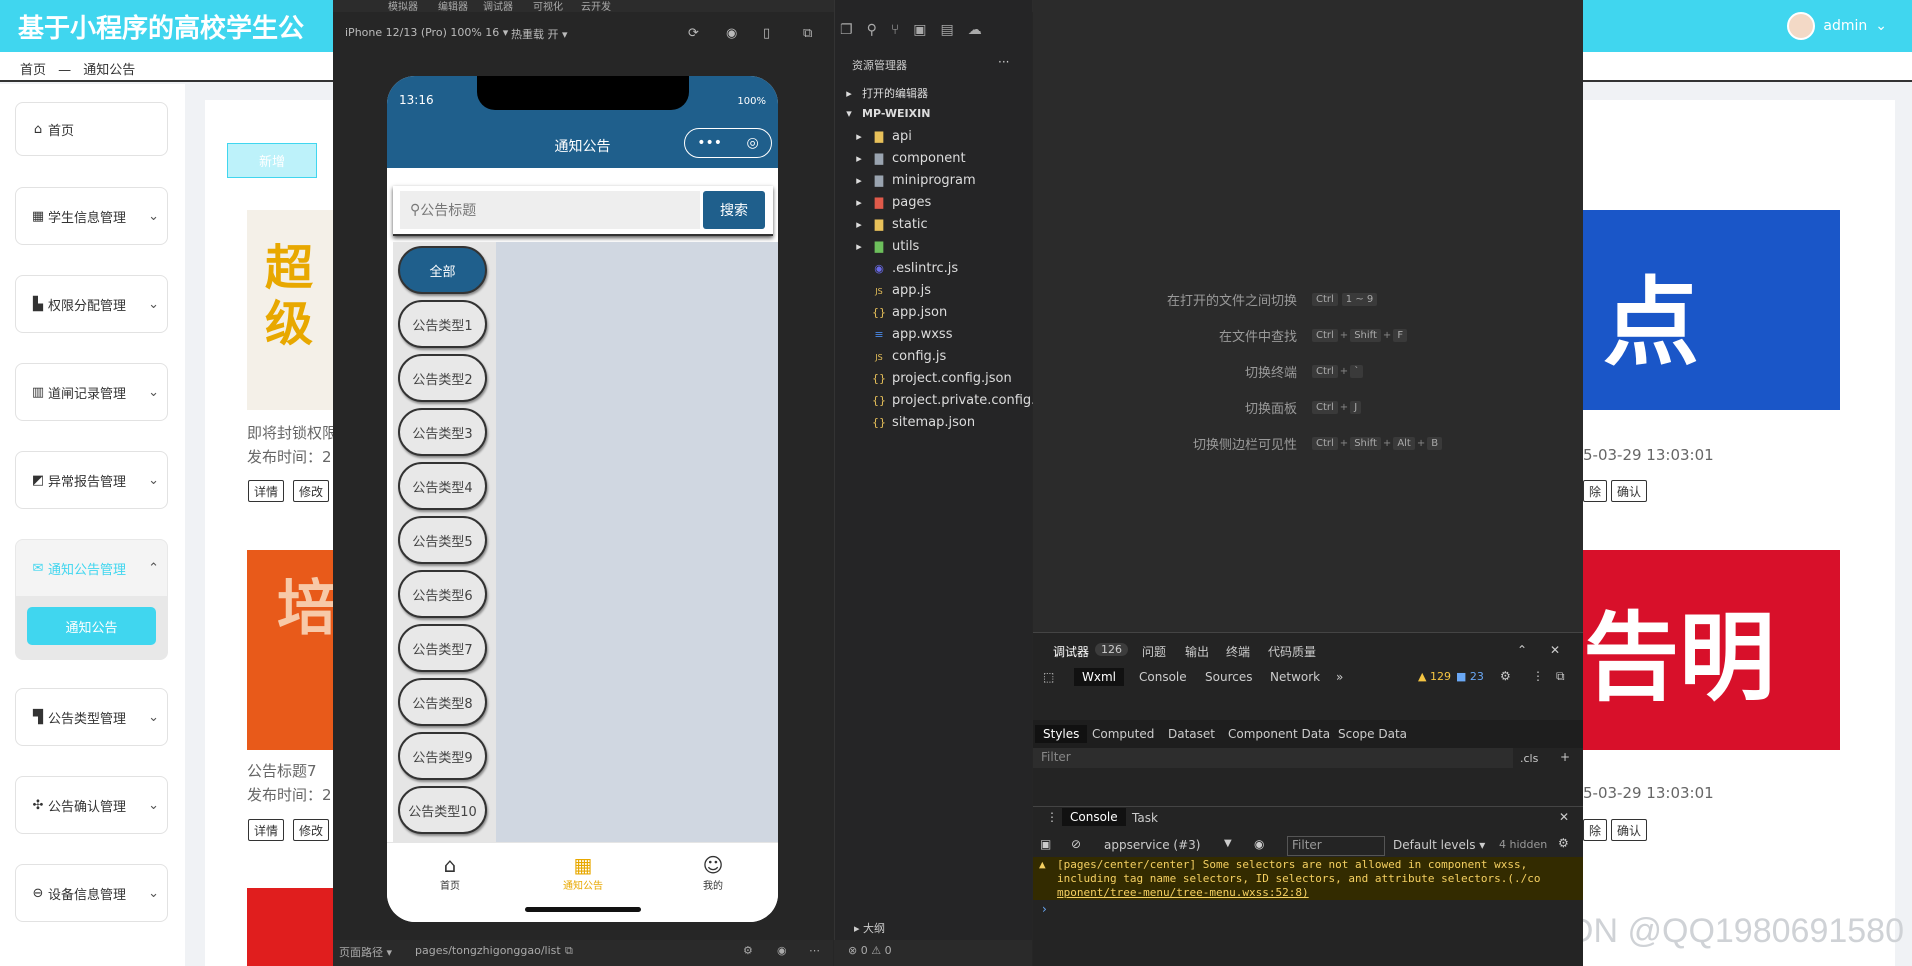 The height and width of the screenshot is (966, 1912). I want to click on console-tab: Console, so click(1094, 817).